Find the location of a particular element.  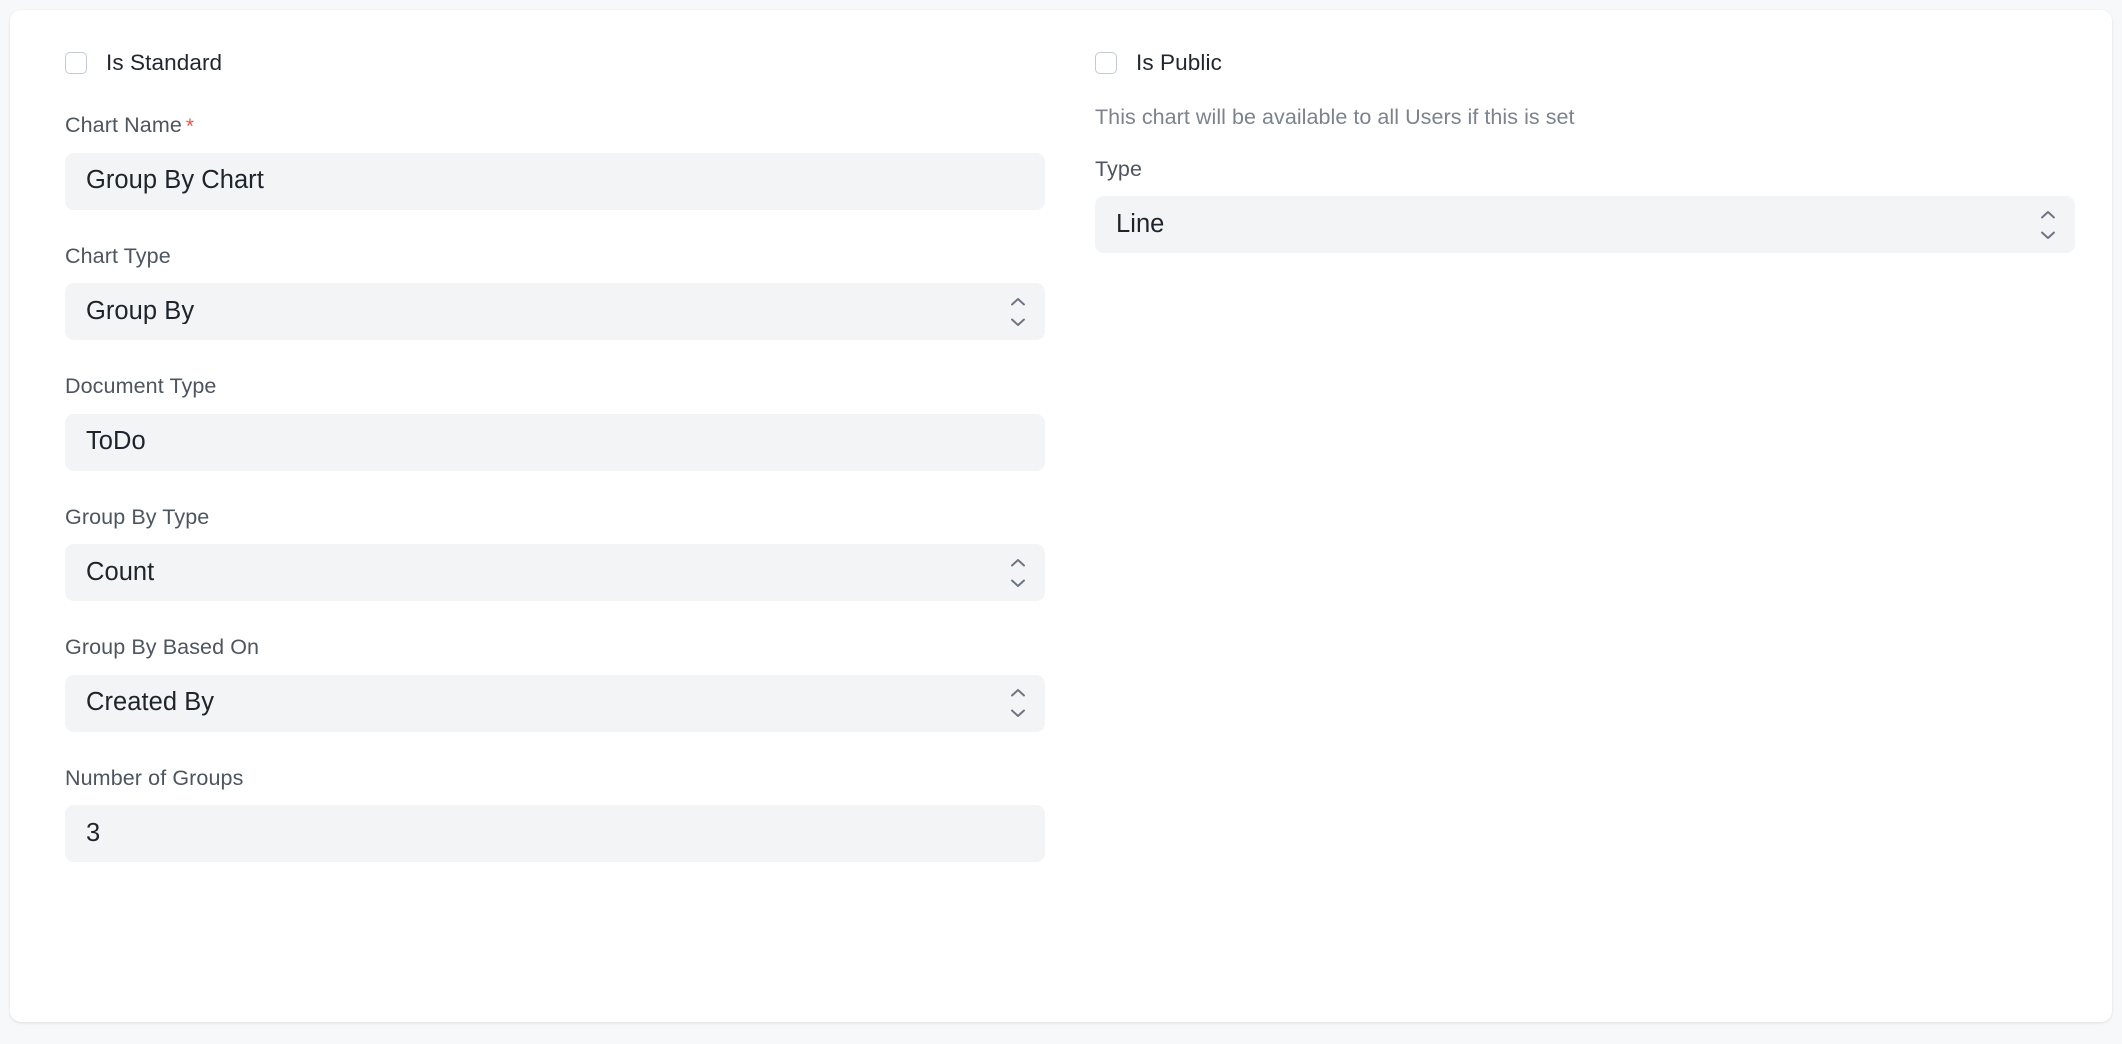

chart-type-value: Group By is located at coordinates (140, 311).